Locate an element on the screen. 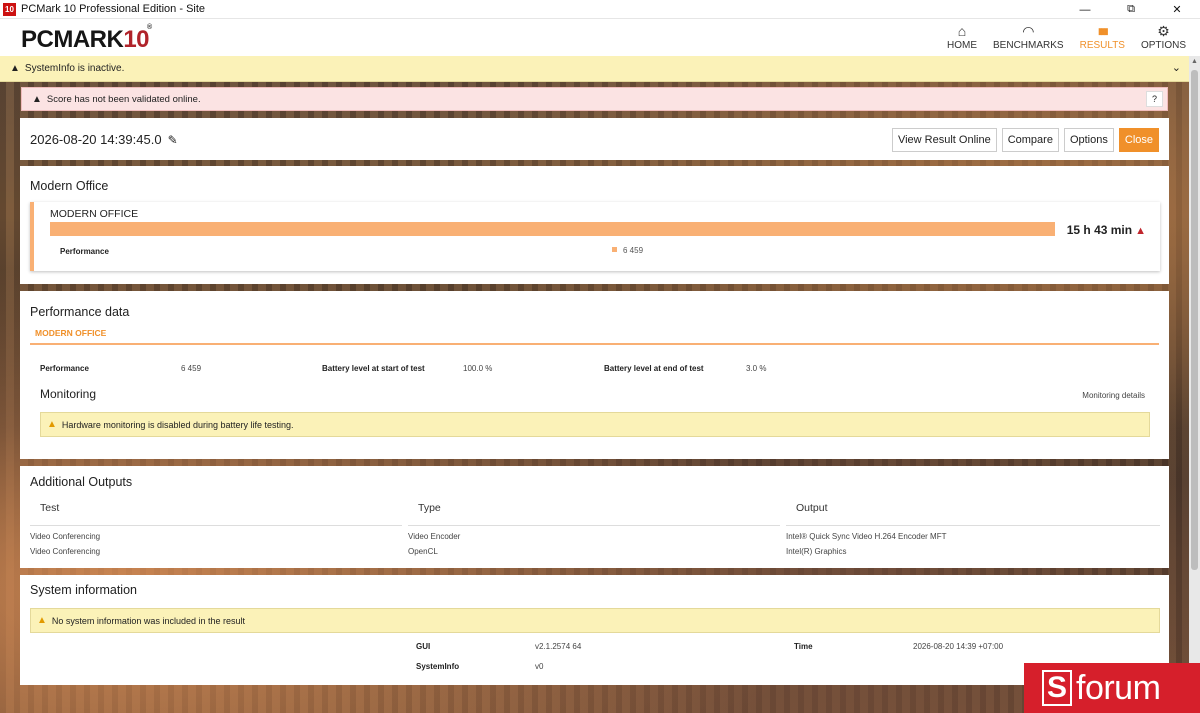  window-title: PCMark 10 Professional Edition - Site is located at coordinates (113, 9).